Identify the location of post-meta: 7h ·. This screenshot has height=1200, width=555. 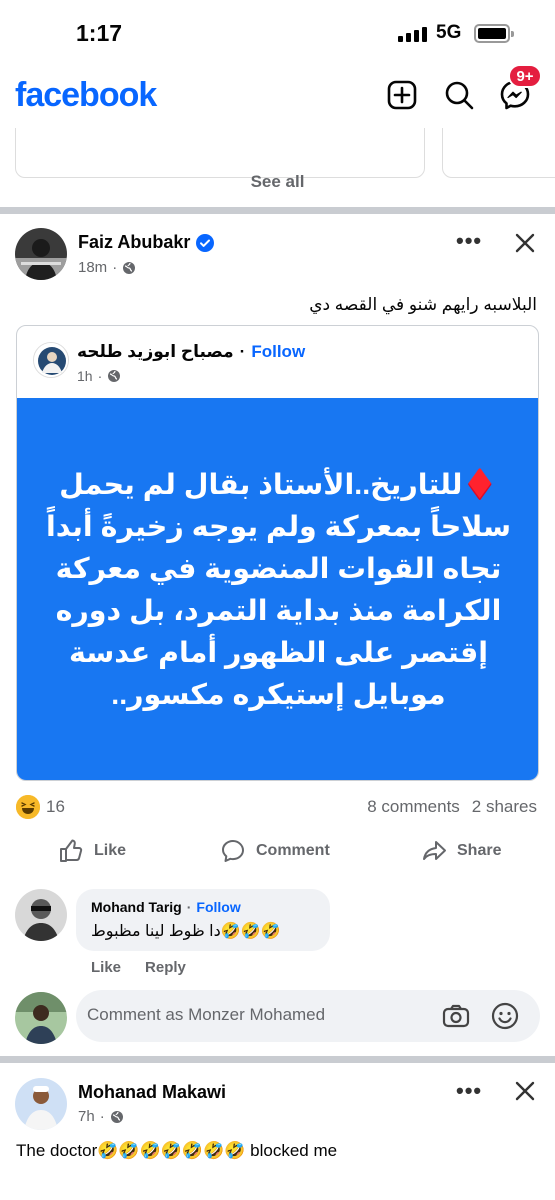
(101, 1116).